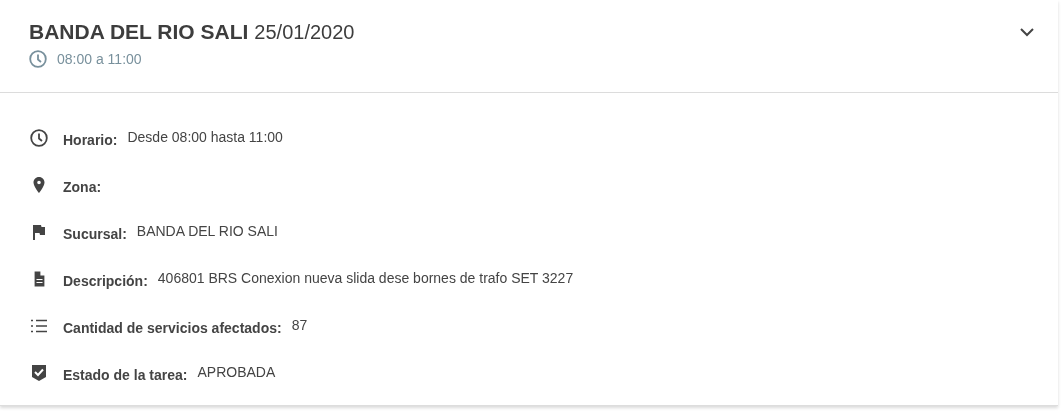  What do you see at coordinates (125, 375) in the screenshot?
I see `field-label: Estado de la tarea:` at bounding box center [125, 375].